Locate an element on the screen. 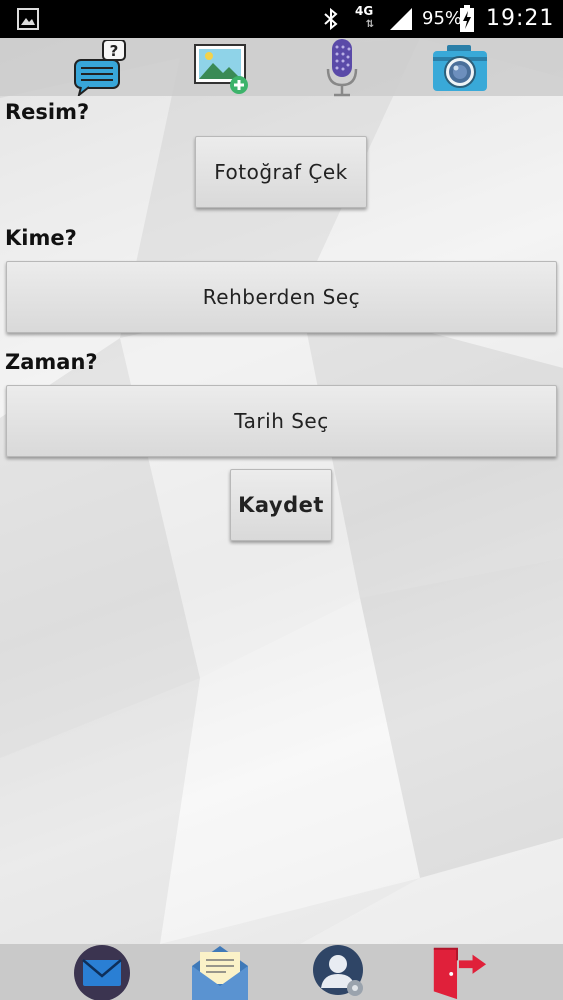  signal-icon is located at coordinates (401, 19).